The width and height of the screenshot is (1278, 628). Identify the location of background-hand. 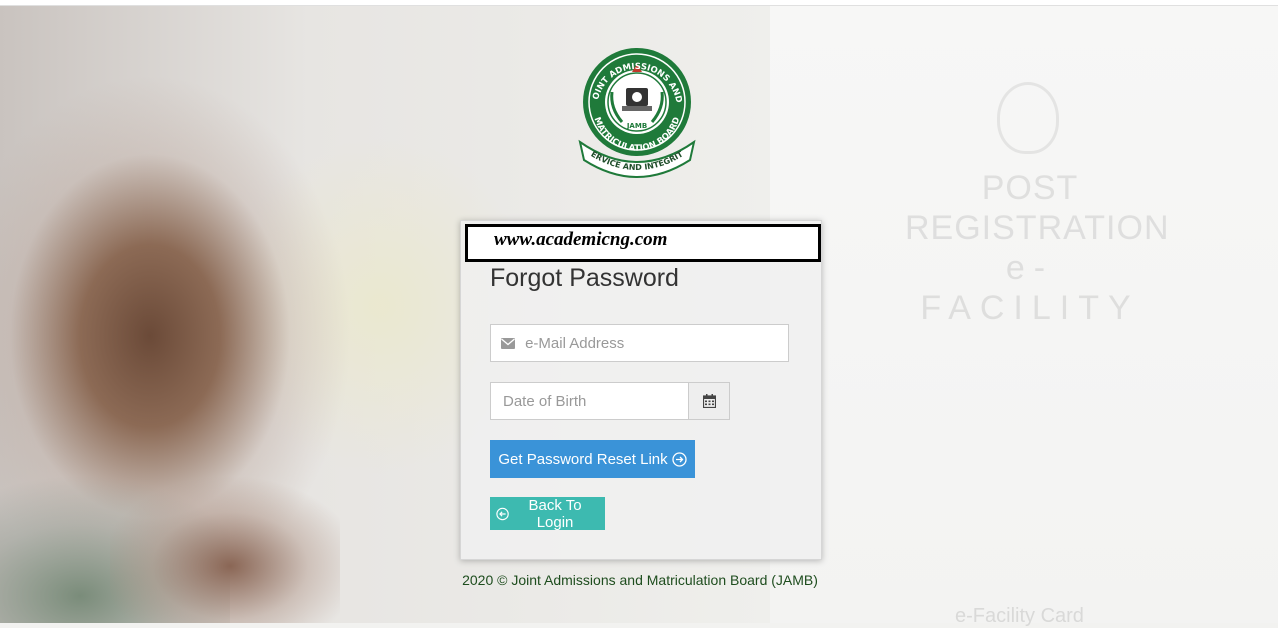
(225, 549).